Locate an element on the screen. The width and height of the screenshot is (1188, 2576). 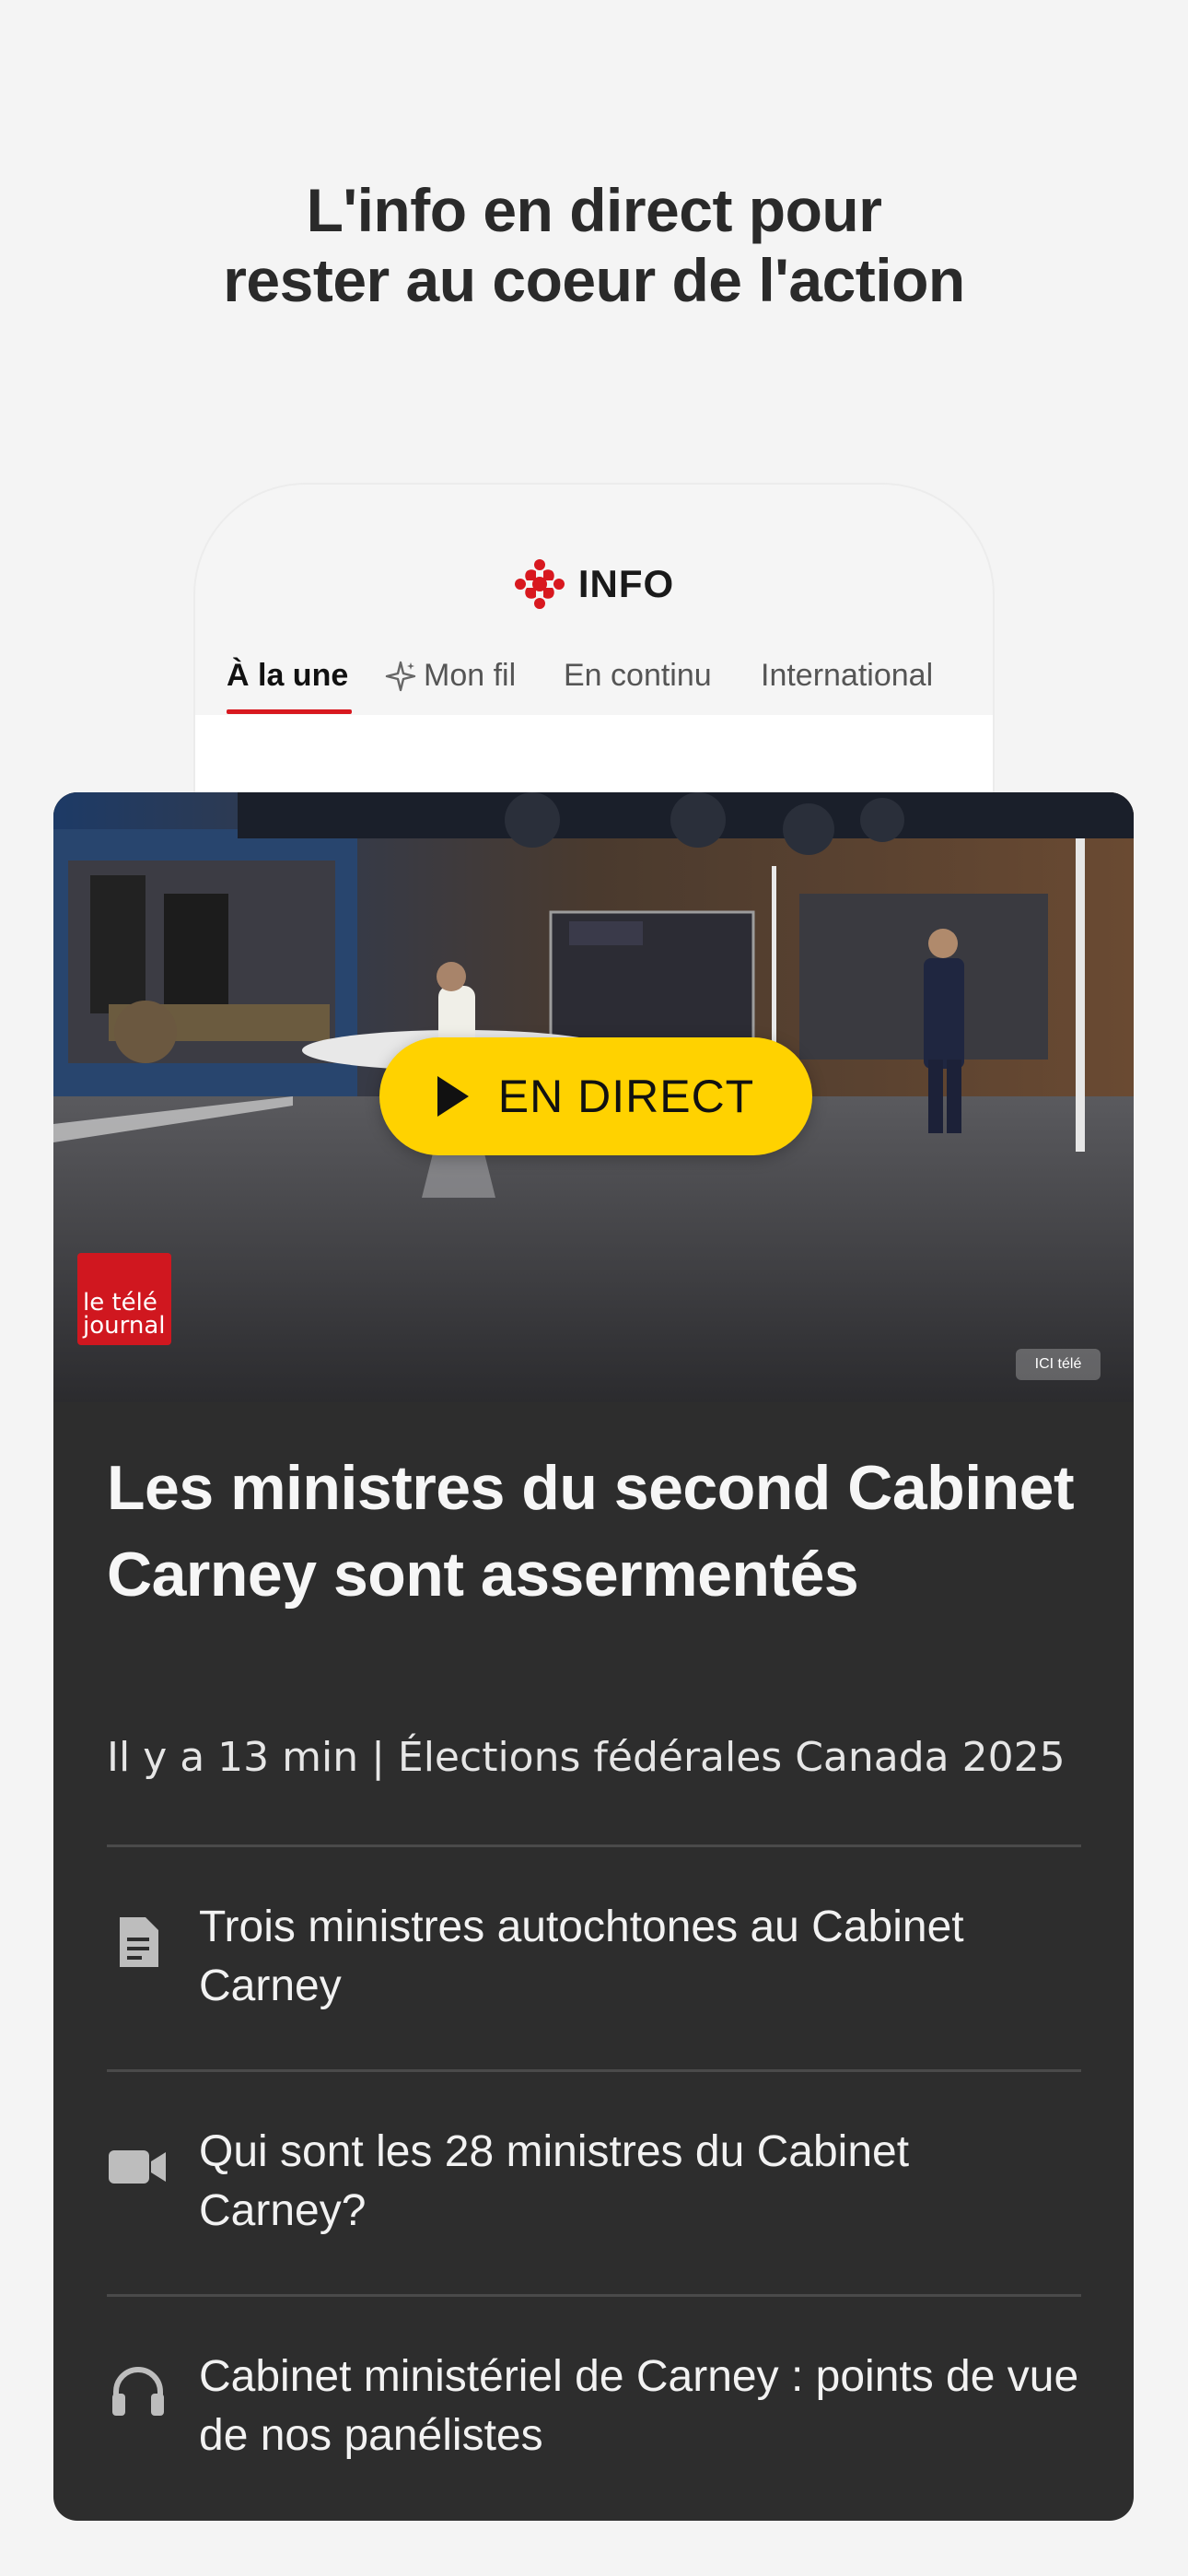
radio-canada-gem-icon is located at coordinates (539, 584).